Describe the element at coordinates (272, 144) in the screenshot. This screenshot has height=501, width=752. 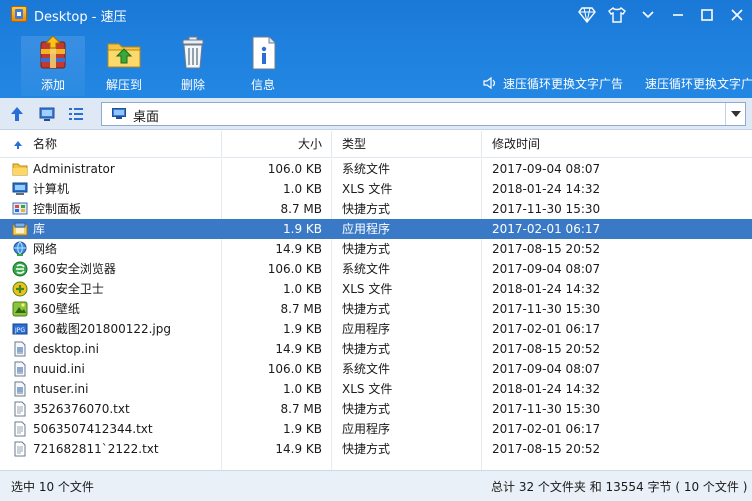
I see `column-size: 大小` at that location.